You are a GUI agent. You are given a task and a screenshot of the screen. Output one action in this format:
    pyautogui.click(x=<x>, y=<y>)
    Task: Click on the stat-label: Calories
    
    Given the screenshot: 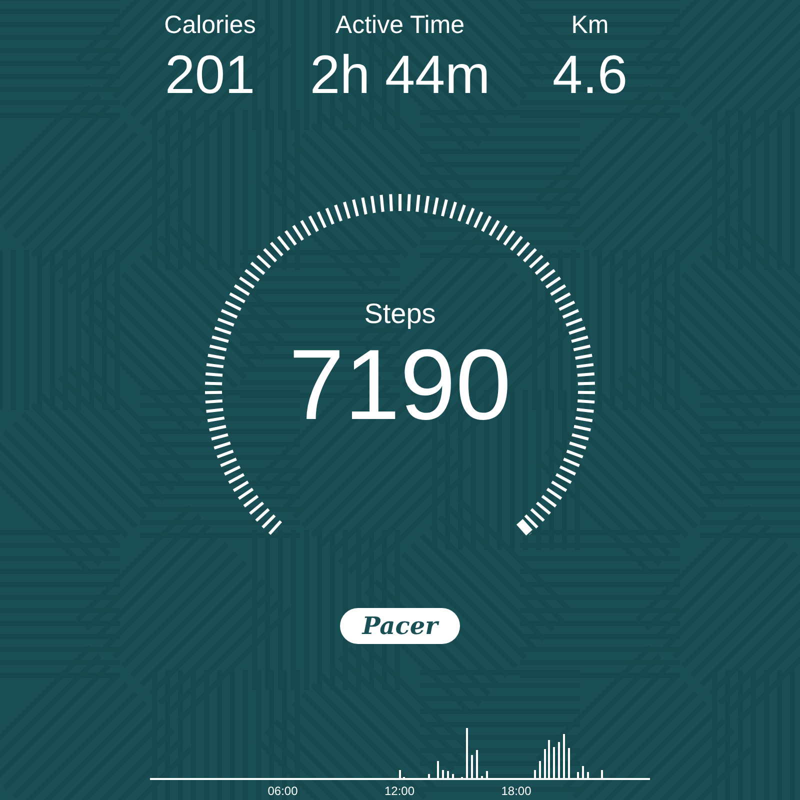 What is the action you would take?
    pyautogui.click(x=210, y=25)
    